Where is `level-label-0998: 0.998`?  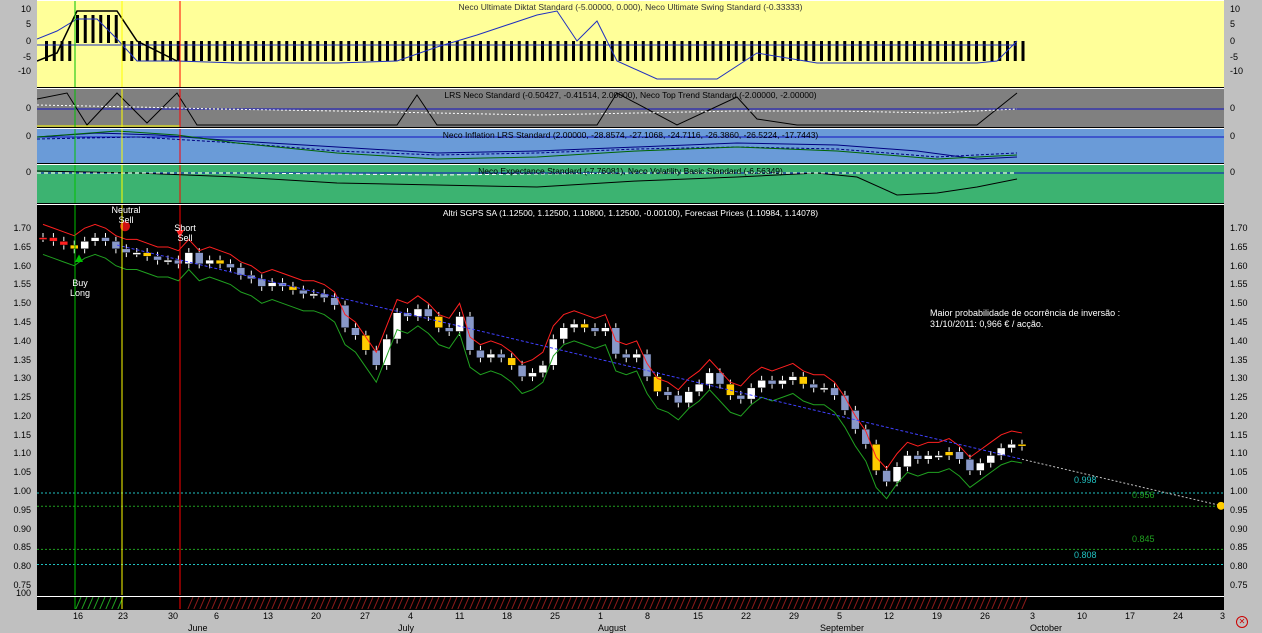 level-label-0998: 0.998 is located at coordinates (1085, 480).